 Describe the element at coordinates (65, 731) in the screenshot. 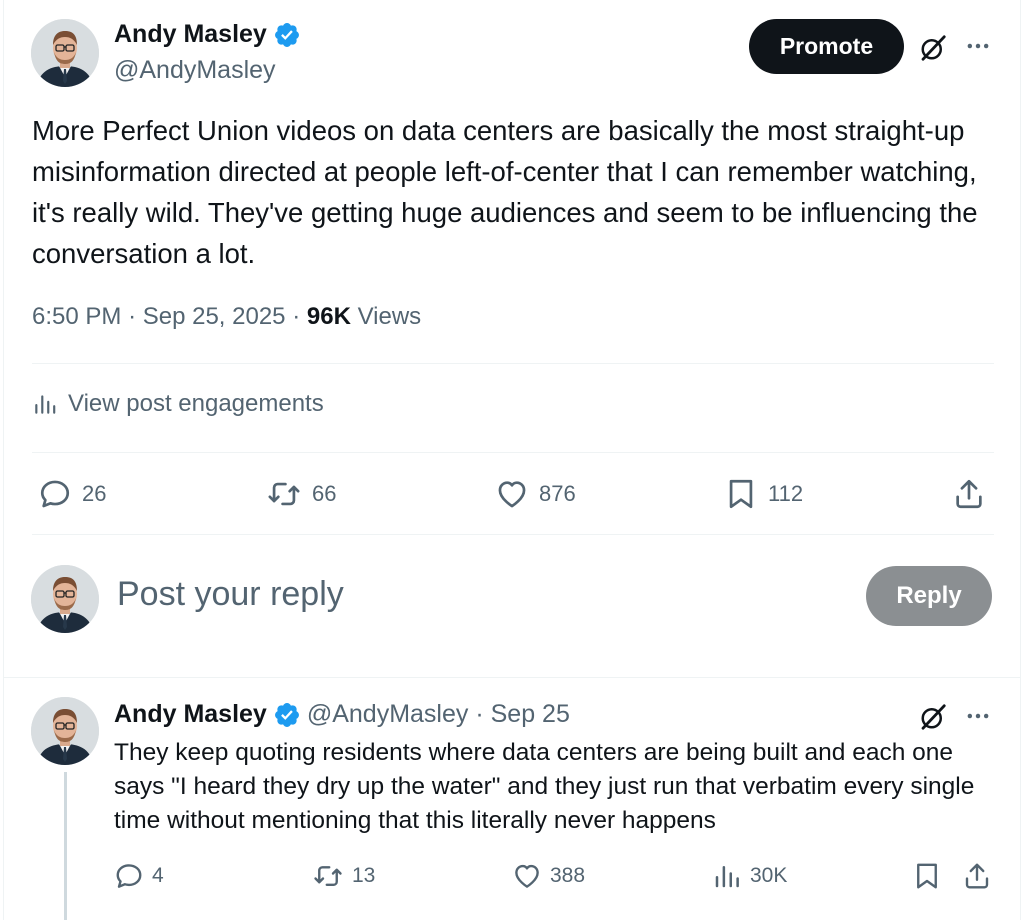

I see `reply-author-avatar` at that location.